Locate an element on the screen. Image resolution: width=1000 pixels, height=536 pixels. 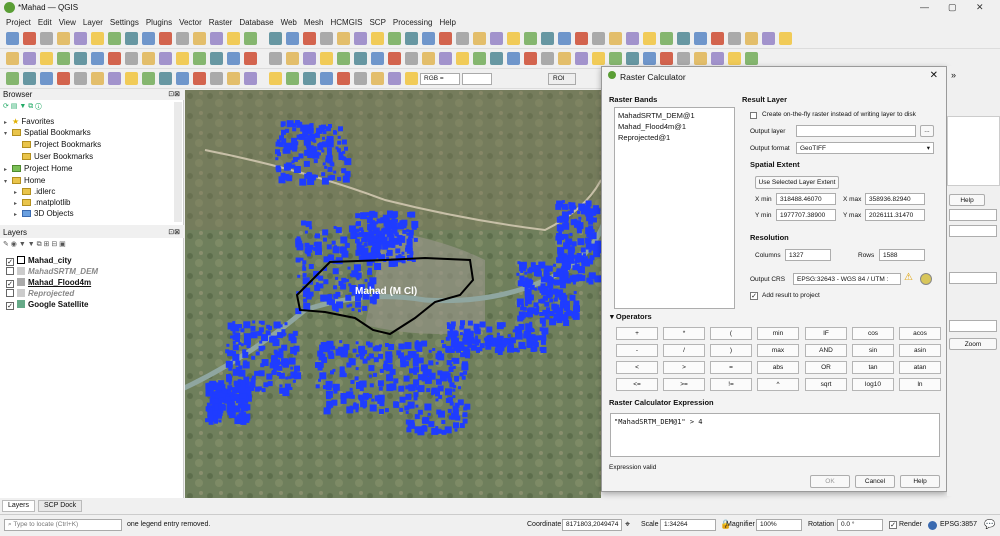
menu-project: Project is located at coordinates (18, 22).